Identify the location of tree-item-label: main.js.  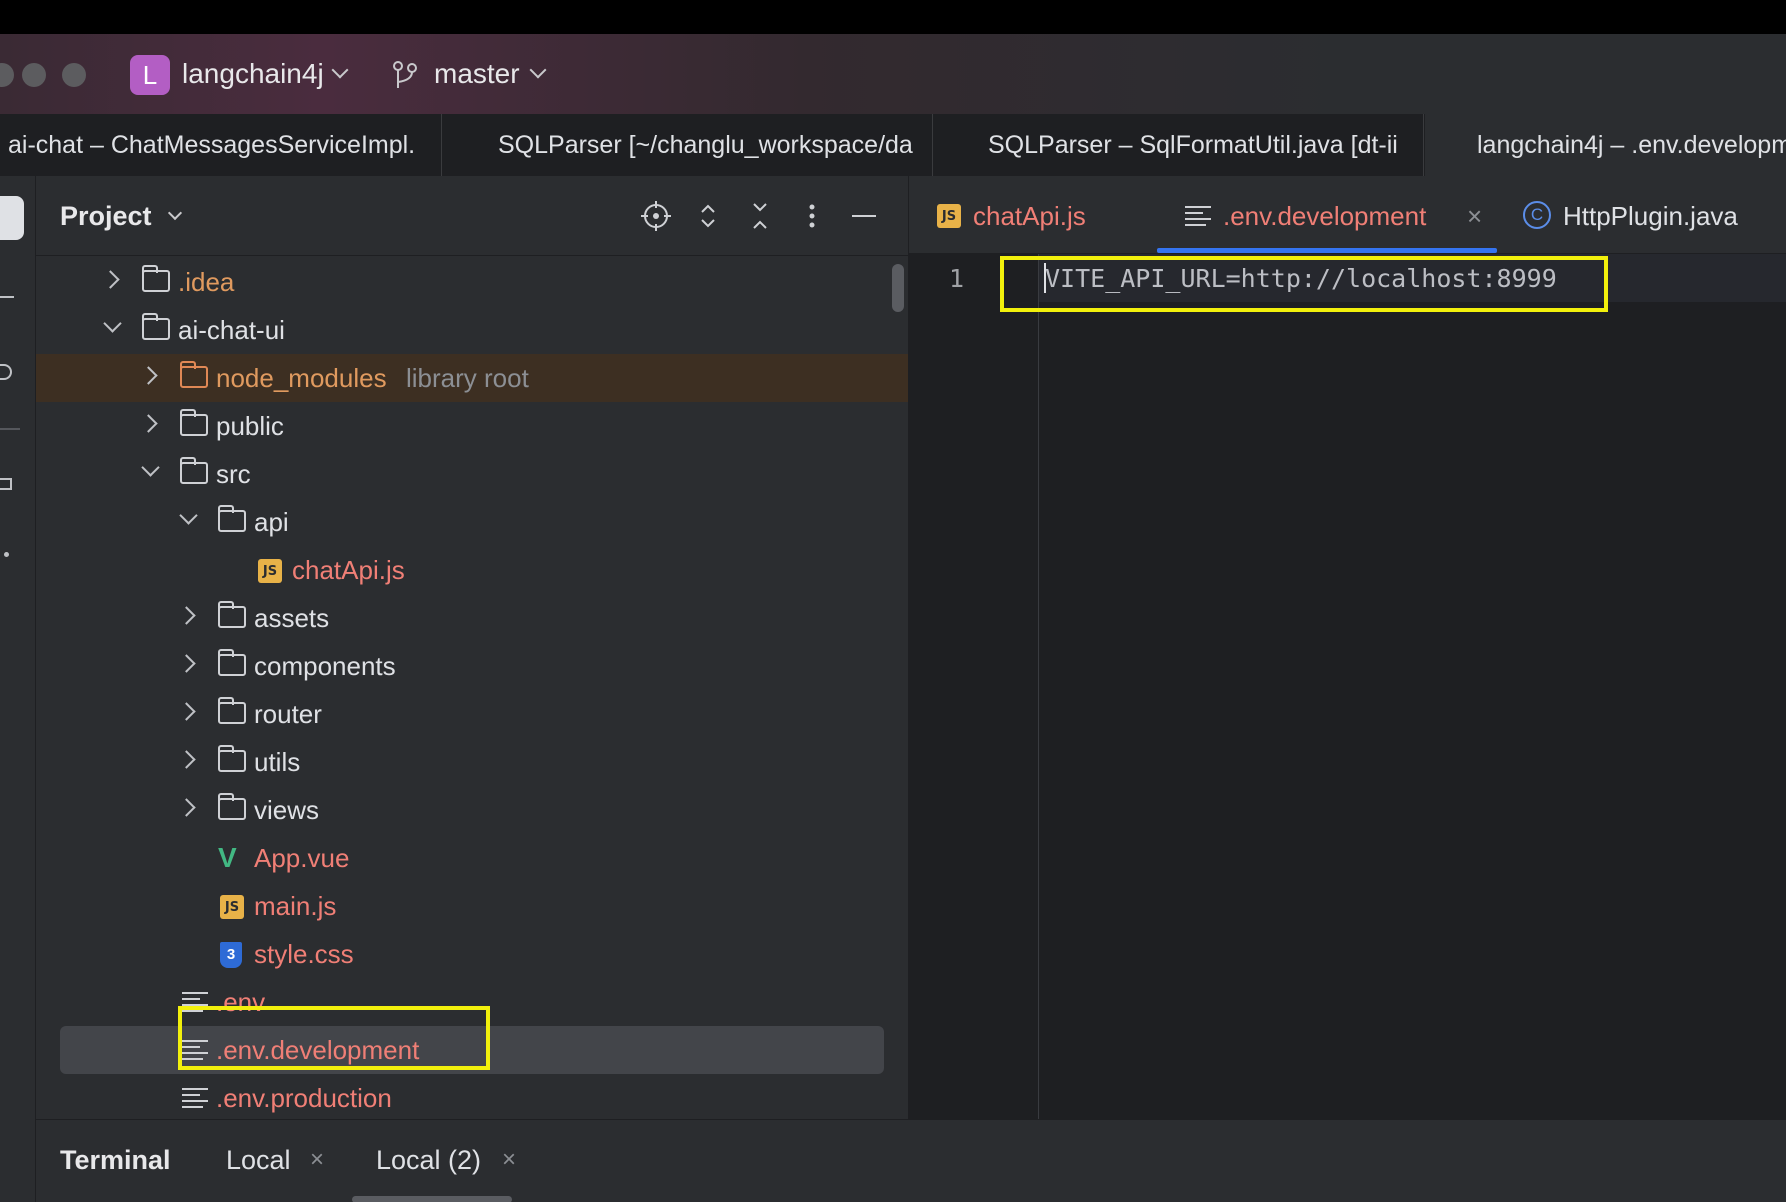
(295, 906).